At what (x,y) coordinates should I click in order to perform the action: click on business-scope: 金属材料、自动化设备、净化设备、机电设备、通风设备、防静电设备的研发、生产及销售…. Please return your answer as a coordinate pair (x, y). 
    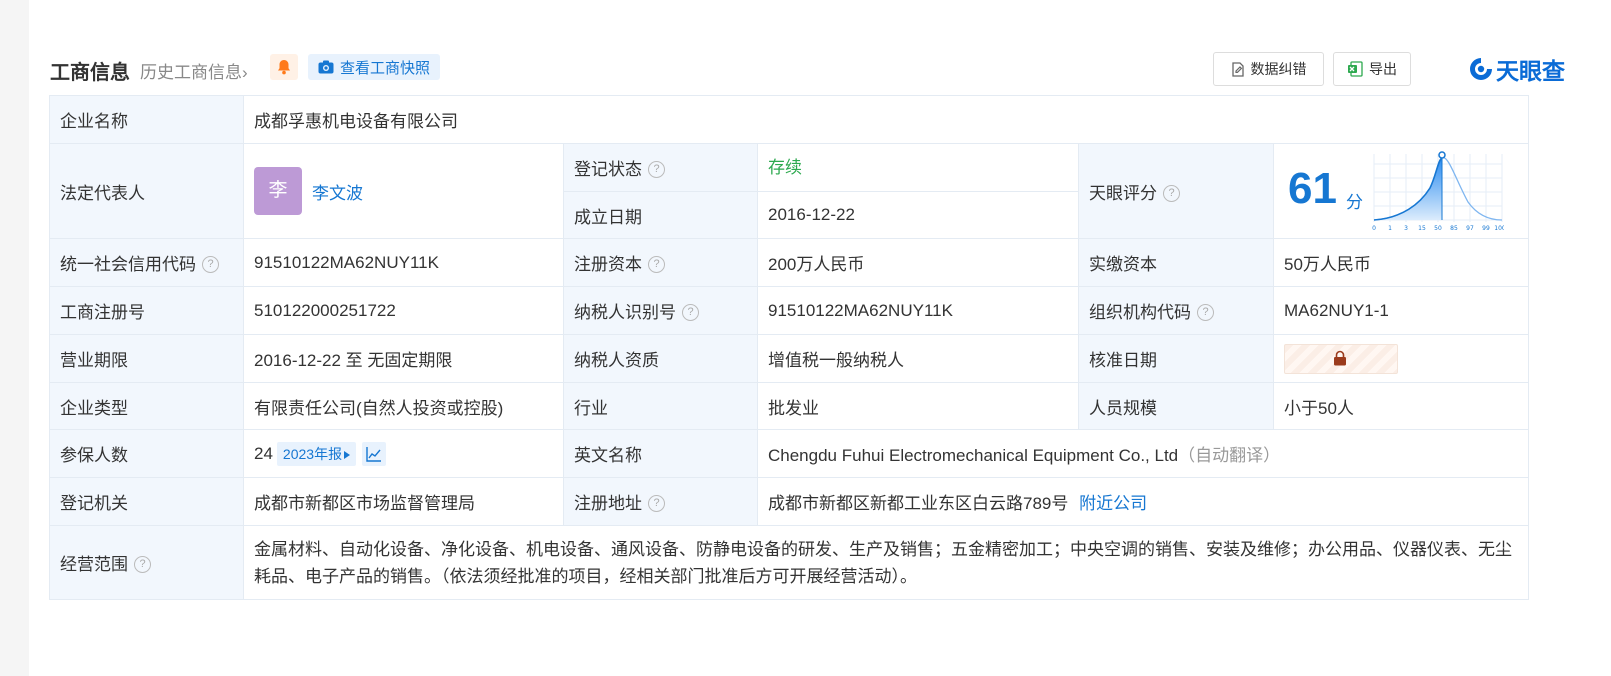
    Looking at the image, I should click on (886, 562).